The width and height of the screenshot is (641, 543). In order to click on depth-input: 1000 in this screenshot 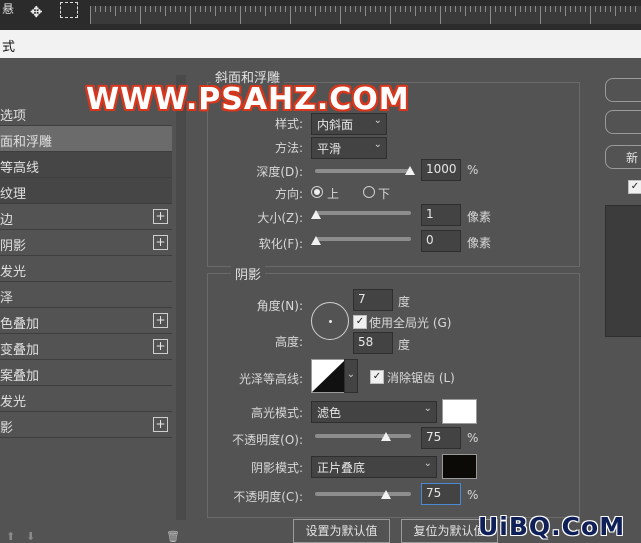, I will do `click(441, 170)`.